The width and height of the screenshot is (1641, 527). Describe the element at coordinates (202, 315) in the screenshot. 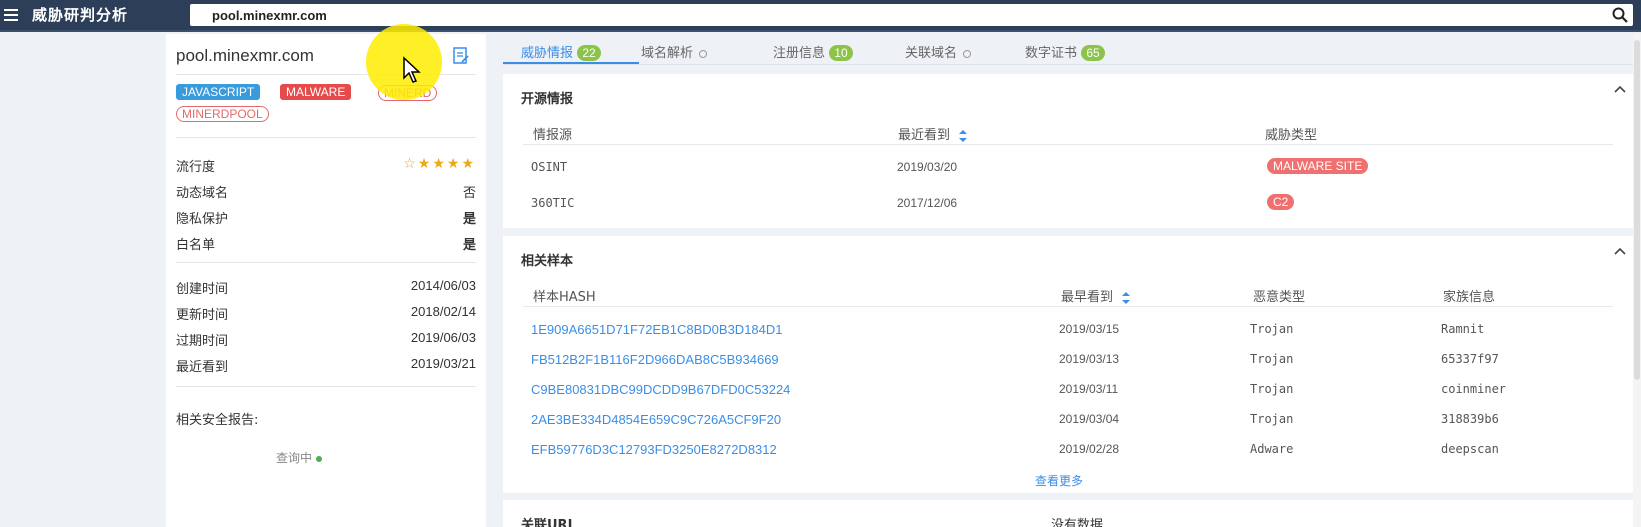

I see `date-label: 更新时间` at that location.